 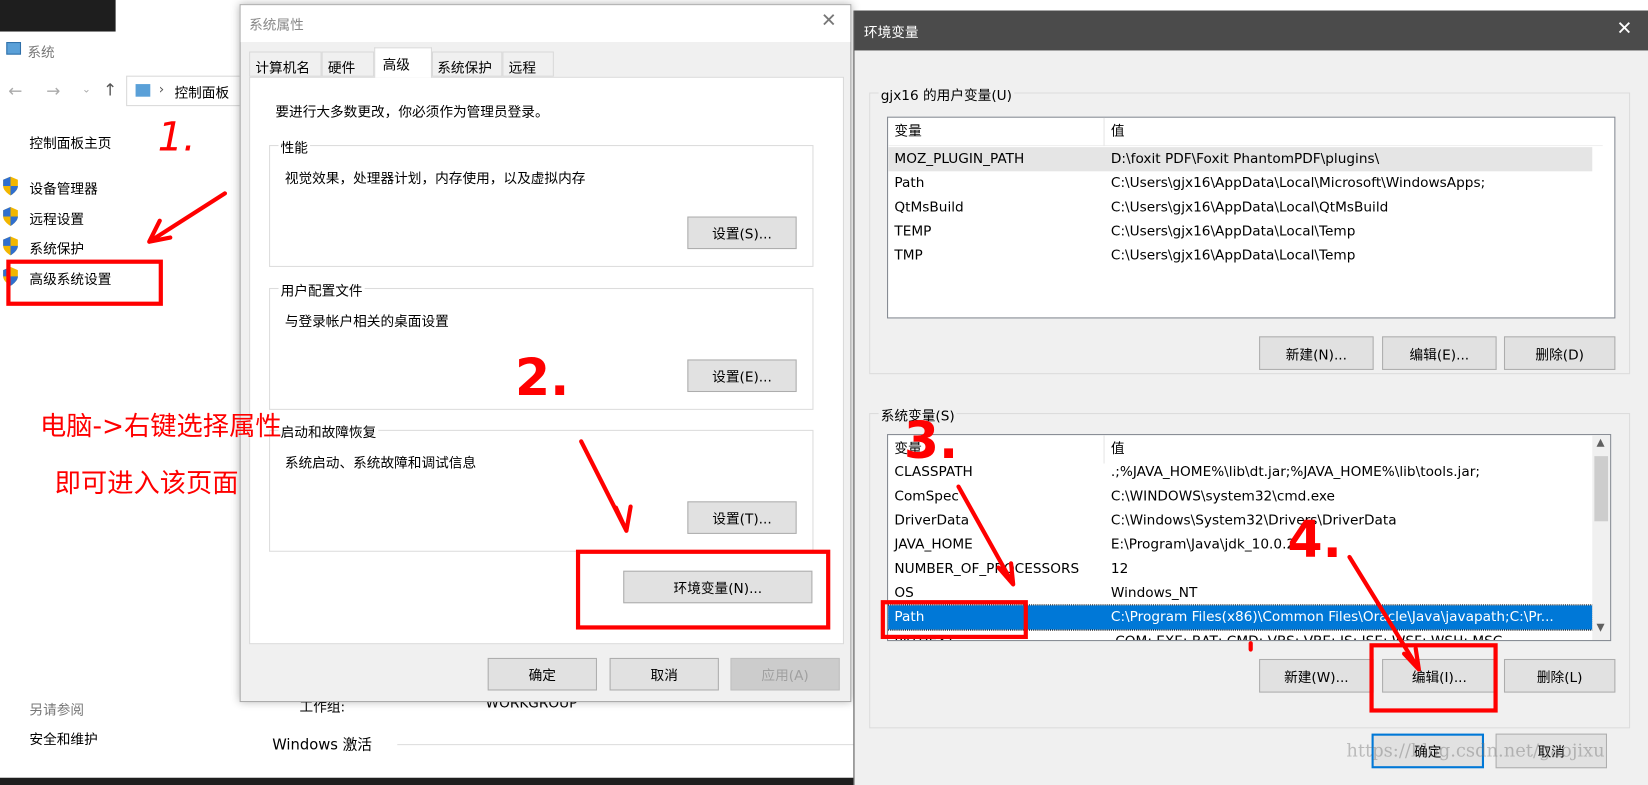 What do you see at coordinates (954, 620) in the screenshot?
I see `highlight-path-row` at bounding box center [954, 620].